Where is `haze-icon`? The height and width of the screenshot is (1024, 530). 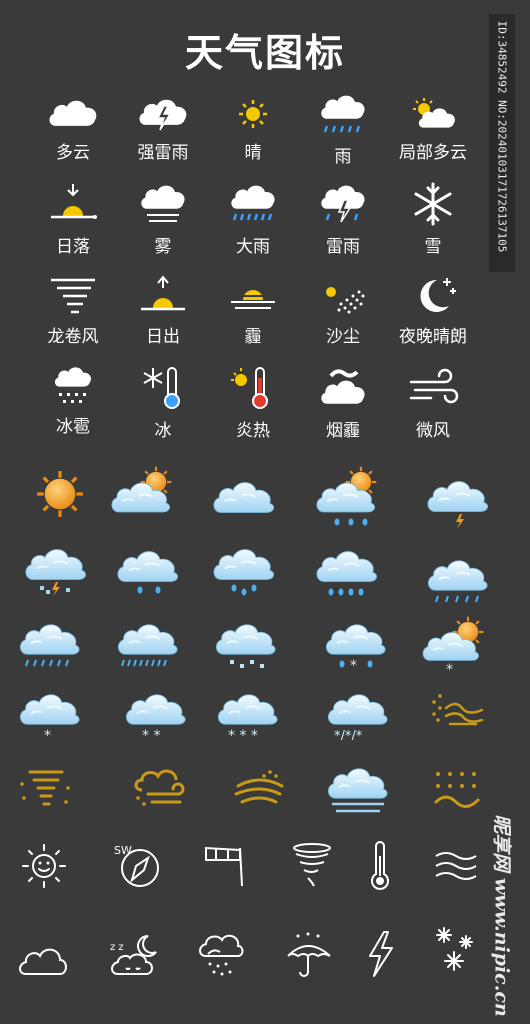 haze-icon is located at coordinates (253, 299).